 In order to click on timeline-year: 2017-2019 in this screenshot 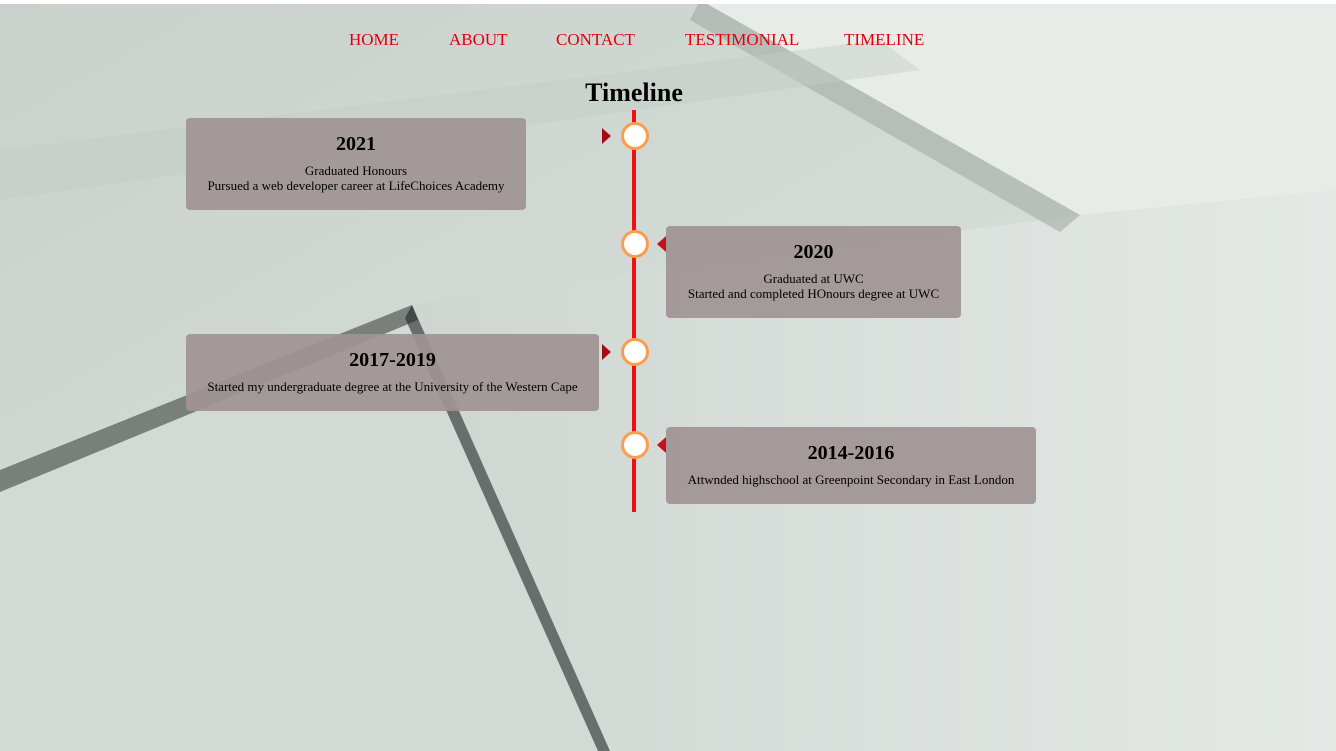, I will do `click(392, 360)`.